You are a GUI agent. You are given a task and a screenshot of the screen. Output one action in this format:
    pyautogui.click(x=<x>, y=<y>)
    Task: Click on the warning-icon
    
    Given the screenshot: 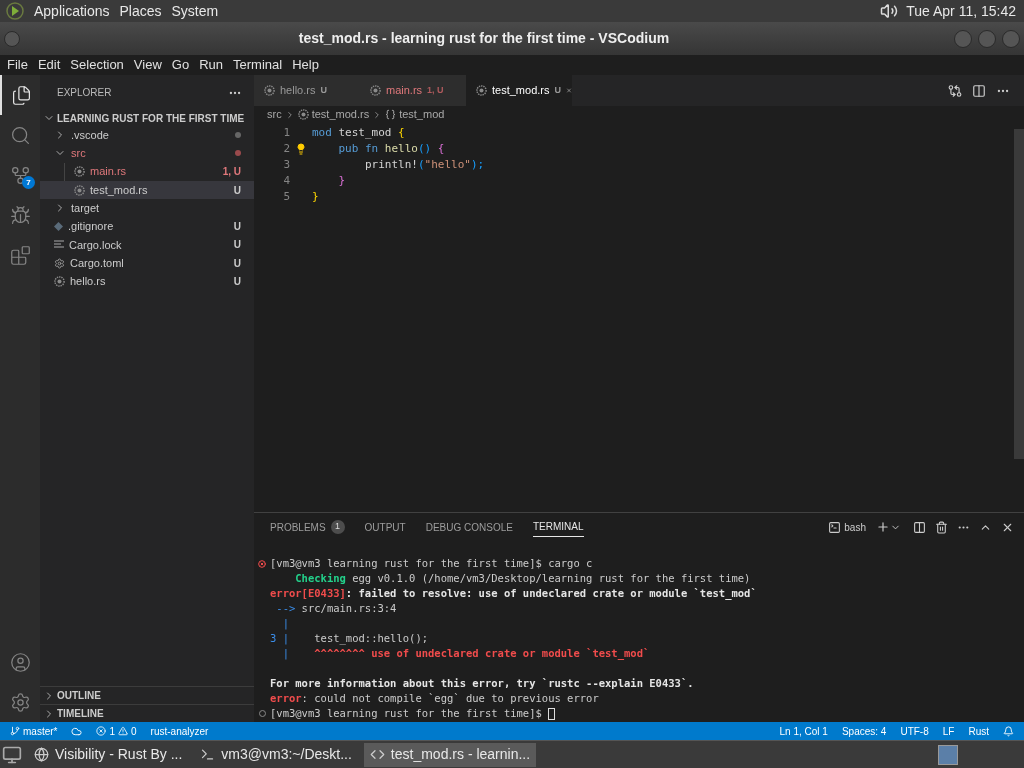 What is the action you would take?
    pyautogui.click(x=123, y=731)
    